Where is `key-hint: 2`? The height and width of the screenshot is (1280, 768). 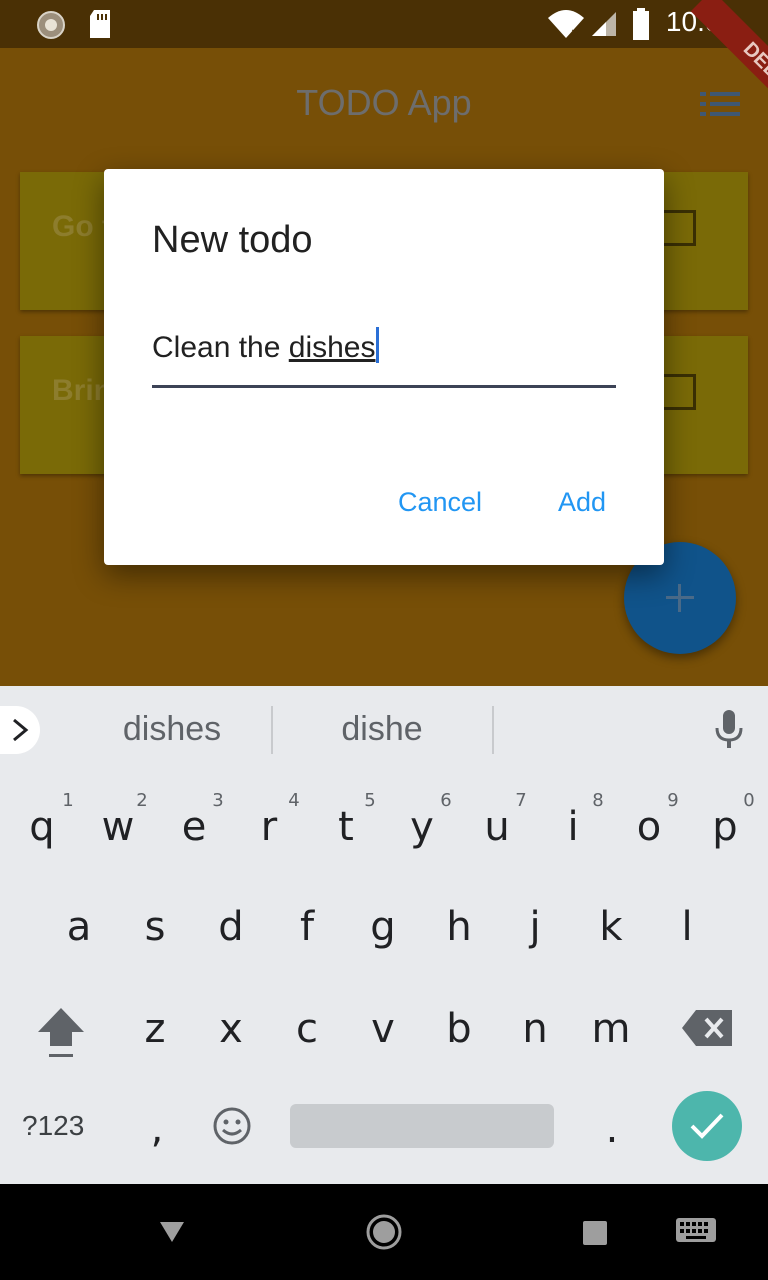
key-hint: 2 is located at coordinates (142, 800).